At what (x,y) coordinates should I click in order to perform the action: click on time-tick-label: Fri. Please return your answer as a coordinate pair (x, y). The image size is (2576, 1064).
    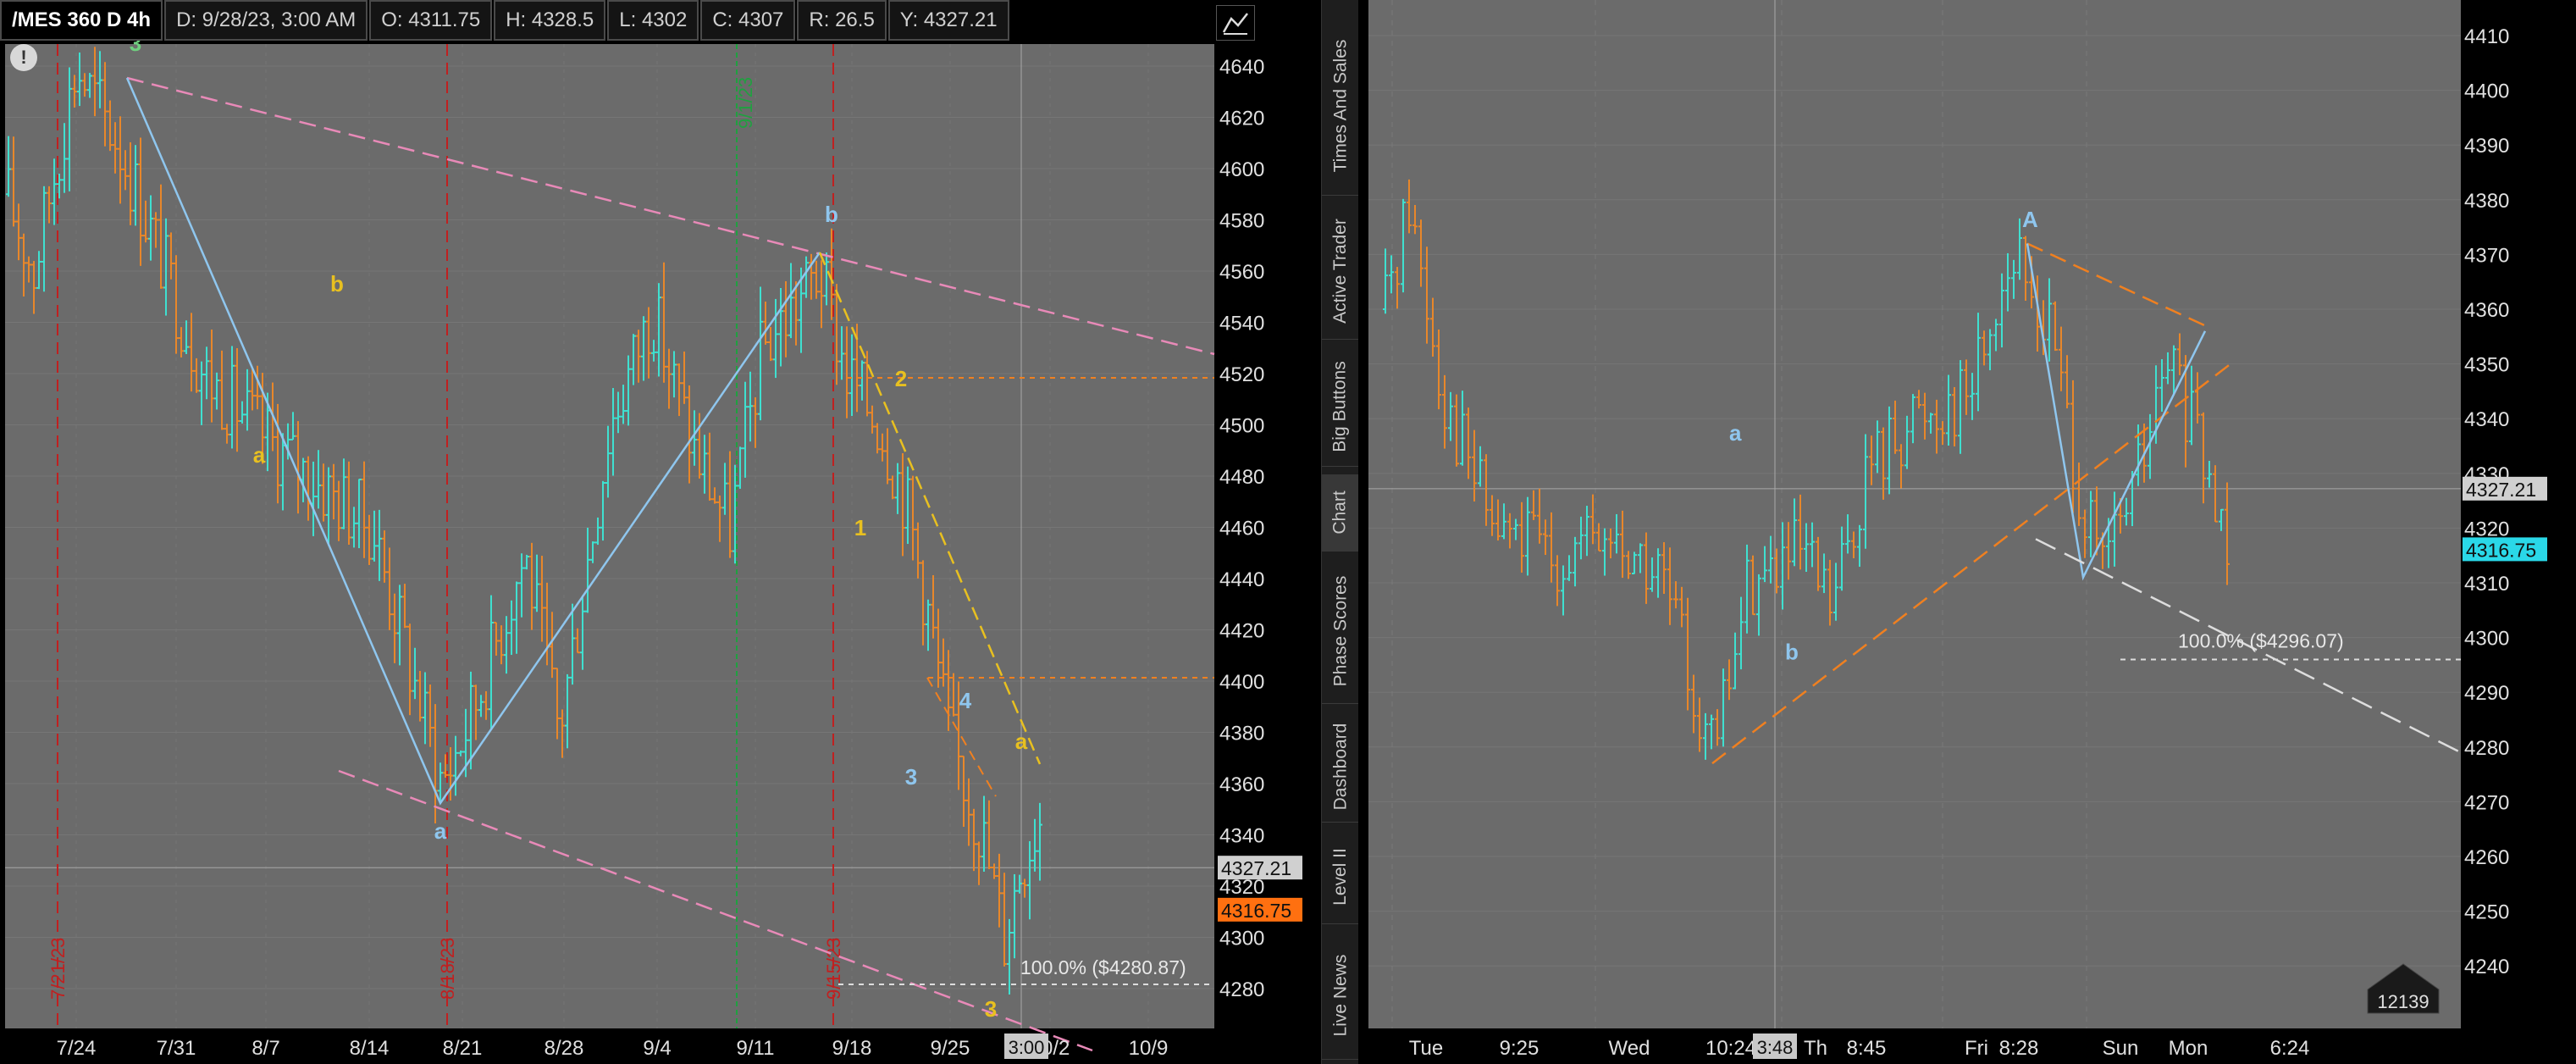
    Looking at the image, I should click on (1977, 1048).